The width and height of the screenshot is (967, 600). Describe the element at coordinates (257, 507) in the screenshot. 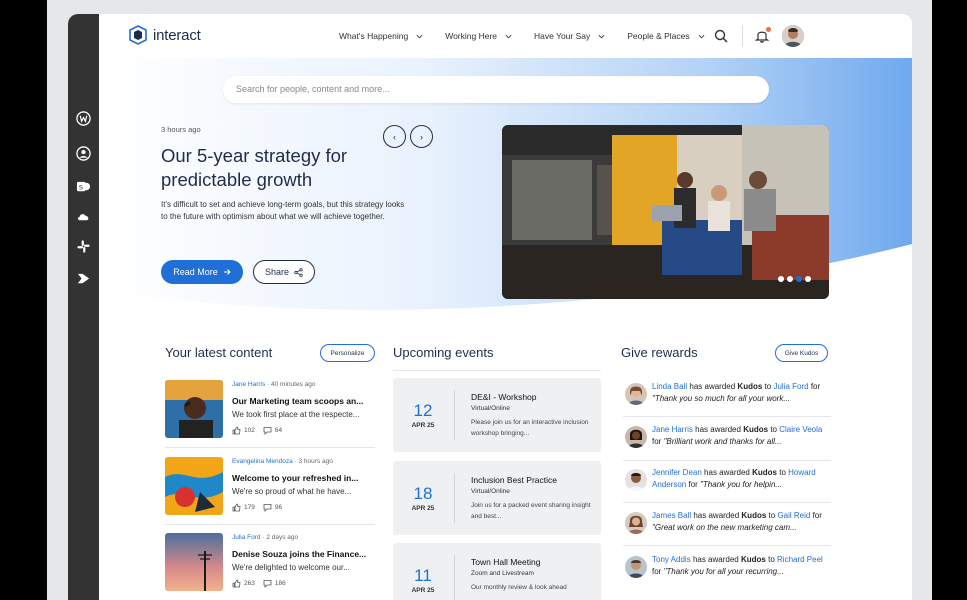

I see `content-stats: 179 96` at that location.